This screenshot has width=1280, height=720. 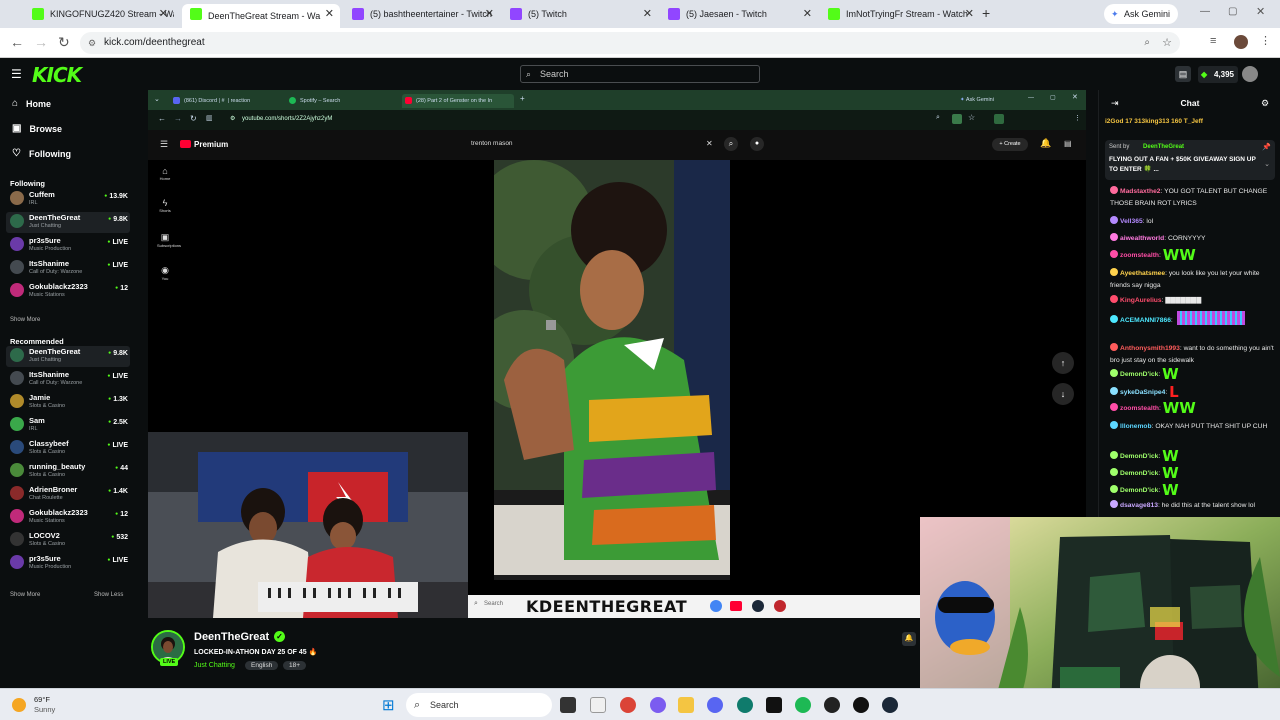 I want to click on window-close-icon: ✕, so click(x=1260, y=11).